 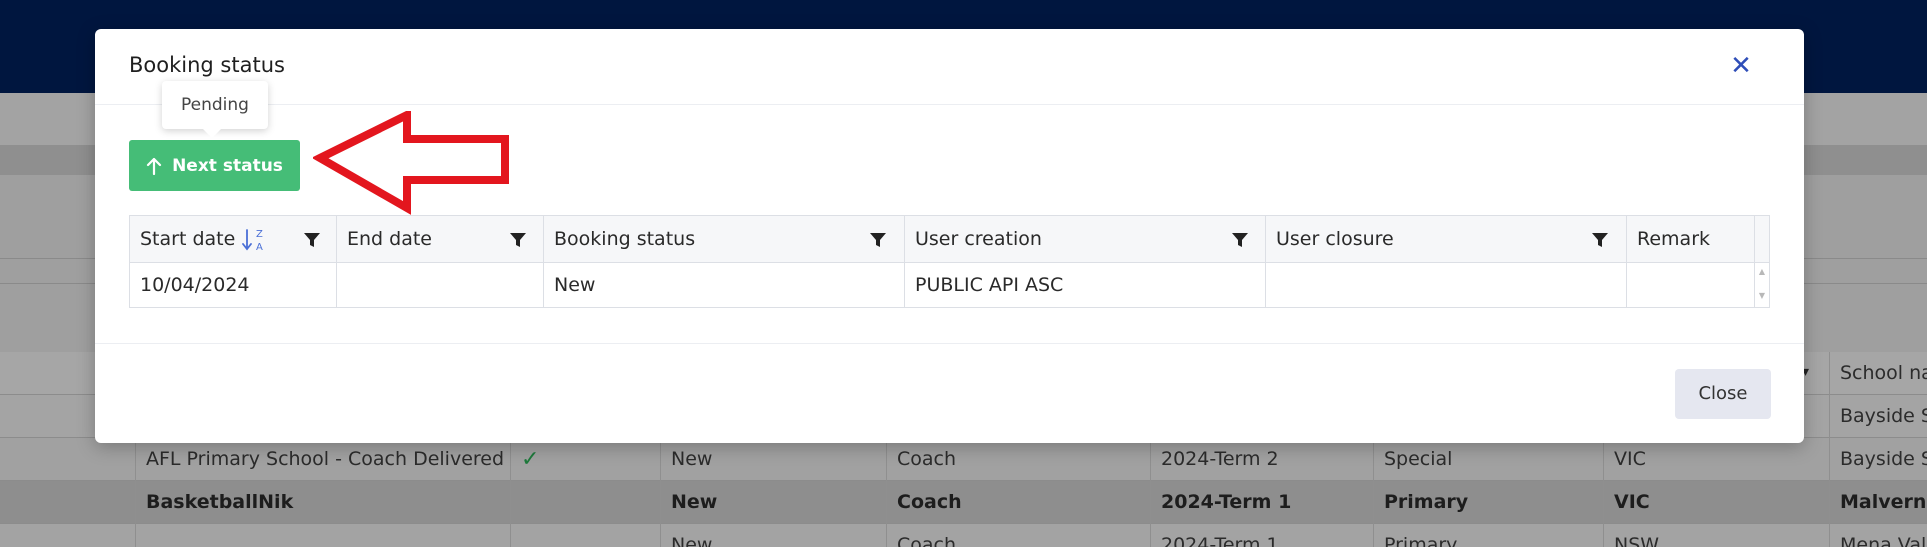 What do you see at coordinates (227, 165) in the screenshot?
I see `next-status-label: Next status` at bounding box center [227, 165].